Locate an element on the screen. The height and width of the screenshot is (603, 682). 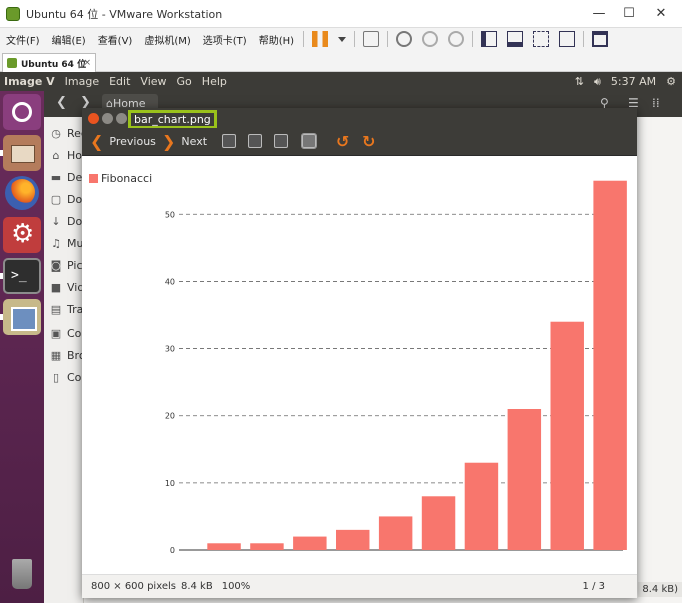
sidebar-item-home: ⌂Home is located at coordinates (67, 160).